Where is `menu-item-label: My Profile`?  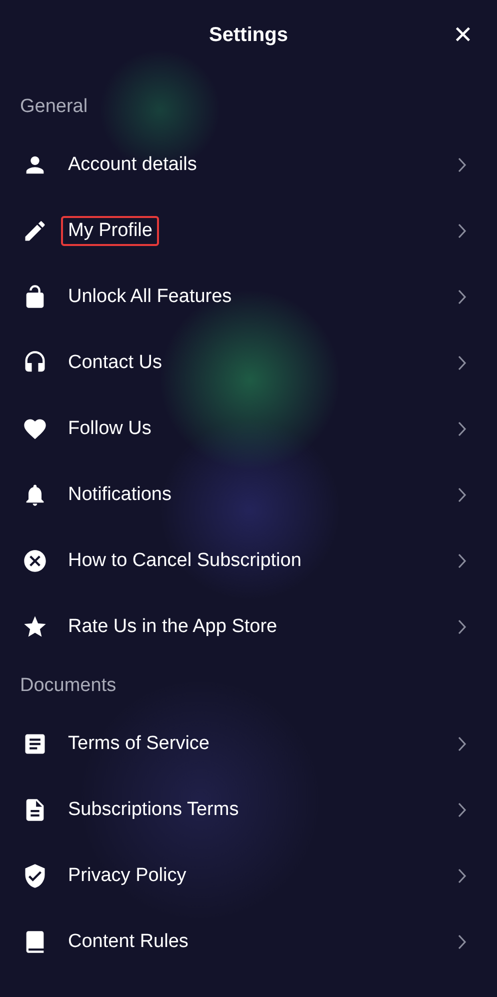 menu-item-label: My Profile is located at coordinates (110, 231).